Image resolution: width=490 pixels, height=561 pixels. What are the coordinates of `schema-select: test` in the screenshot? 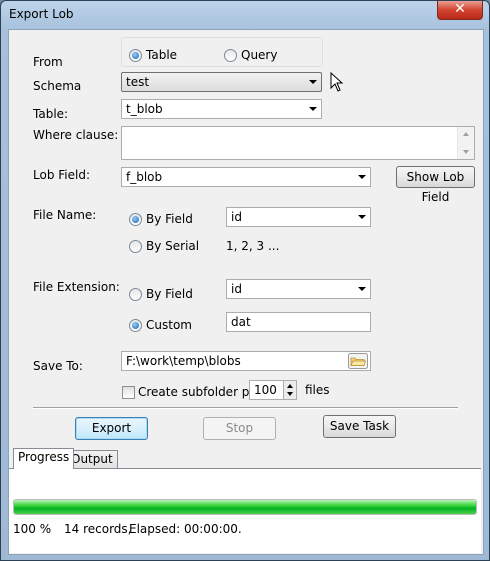 It's located at (221, 82).